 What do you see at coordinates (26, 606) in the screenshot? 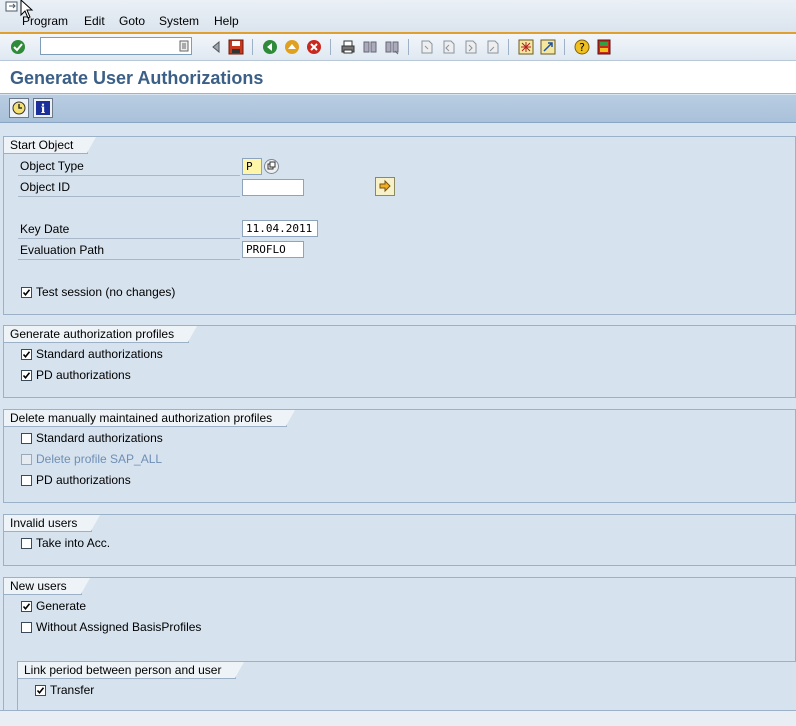
I see `generate-checkbox` at bounding box center [26, 606].